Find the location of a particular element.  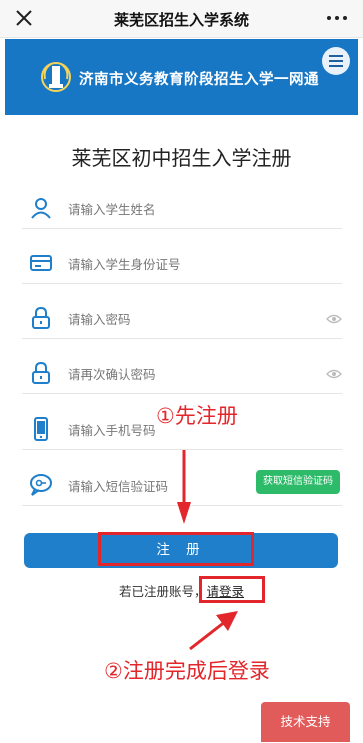

password-input is located at coordinates (178, 319).